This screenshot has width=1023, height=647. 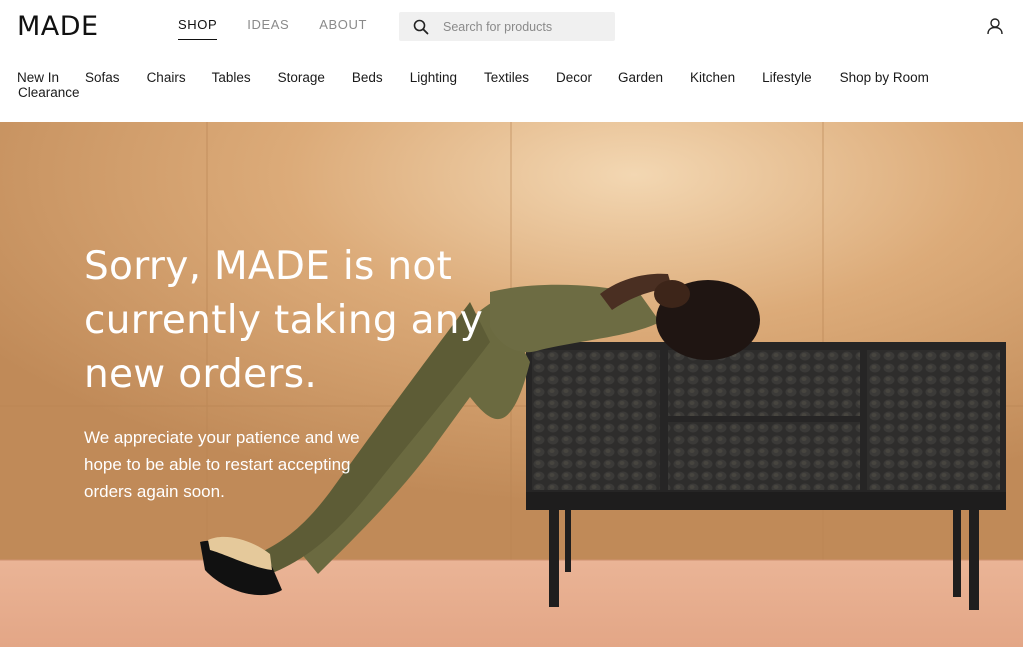 What do you see at coordinates (343, 28) in the screenshot?
I see `nav-about: ABOUT` at bounding box center [343, 28].